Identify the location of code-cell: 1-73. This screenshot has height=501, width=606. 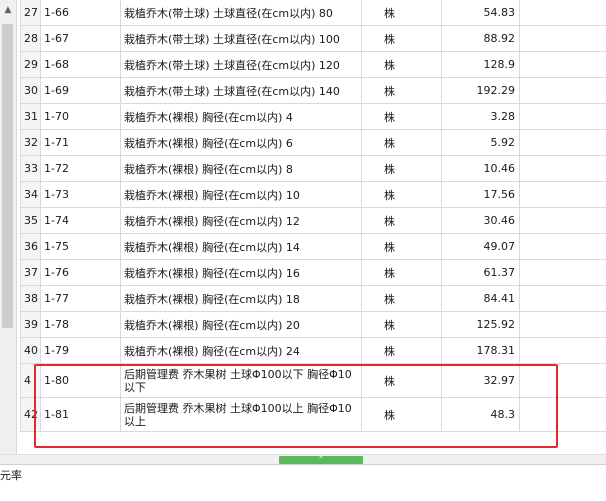
(81, 194).